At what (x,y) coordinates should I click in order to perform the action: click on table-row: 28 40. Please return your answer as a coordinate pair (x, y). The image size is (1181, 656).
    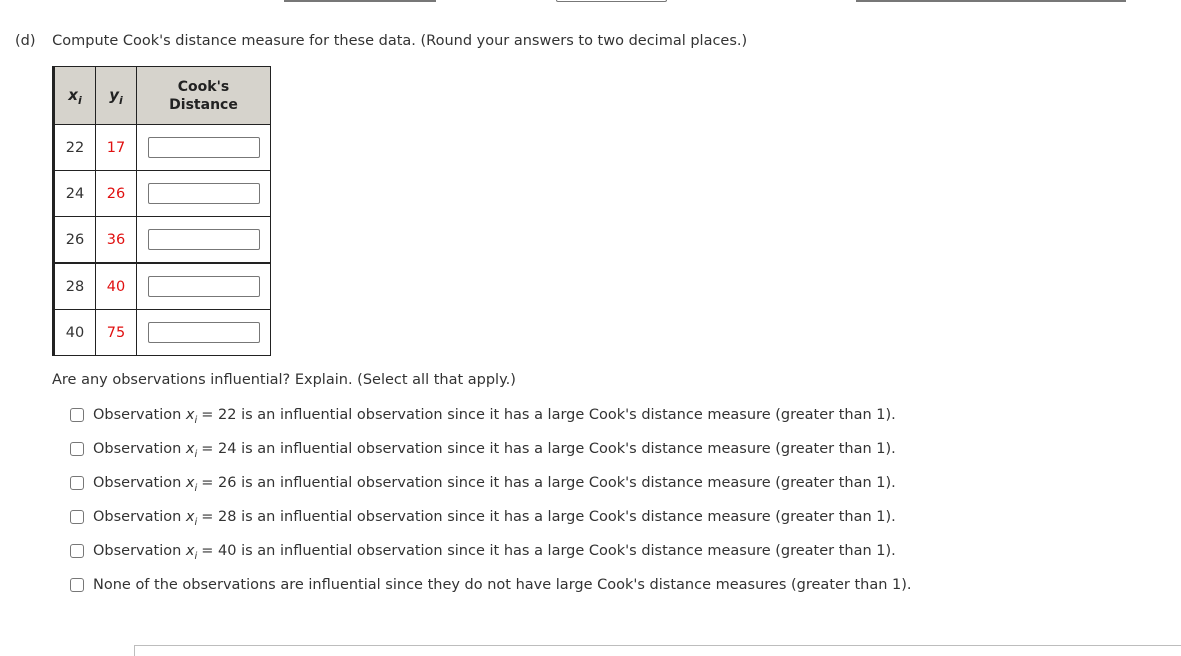
    Looking at the image, I should click on (162, 286).